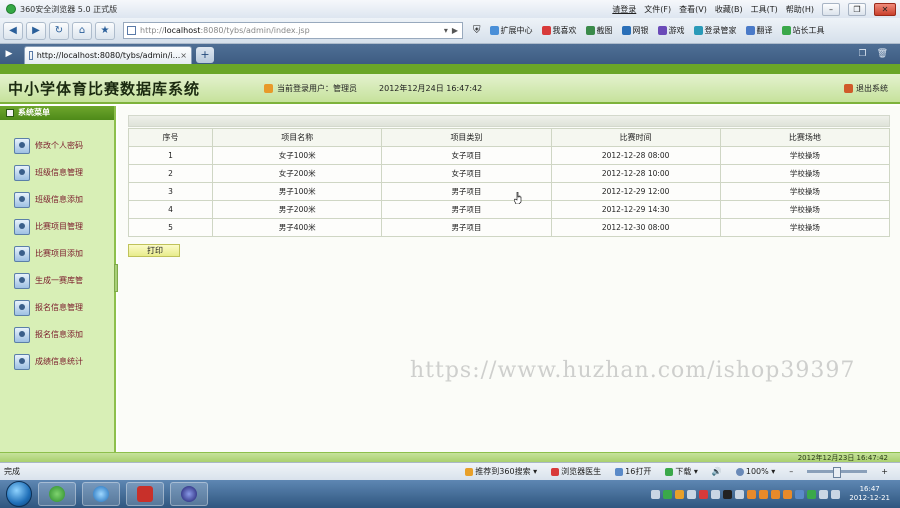 The height and width of the screenshot is (508, 900). I want to click on cell-time: 2012-12-30 08:00, so click(635, 227).